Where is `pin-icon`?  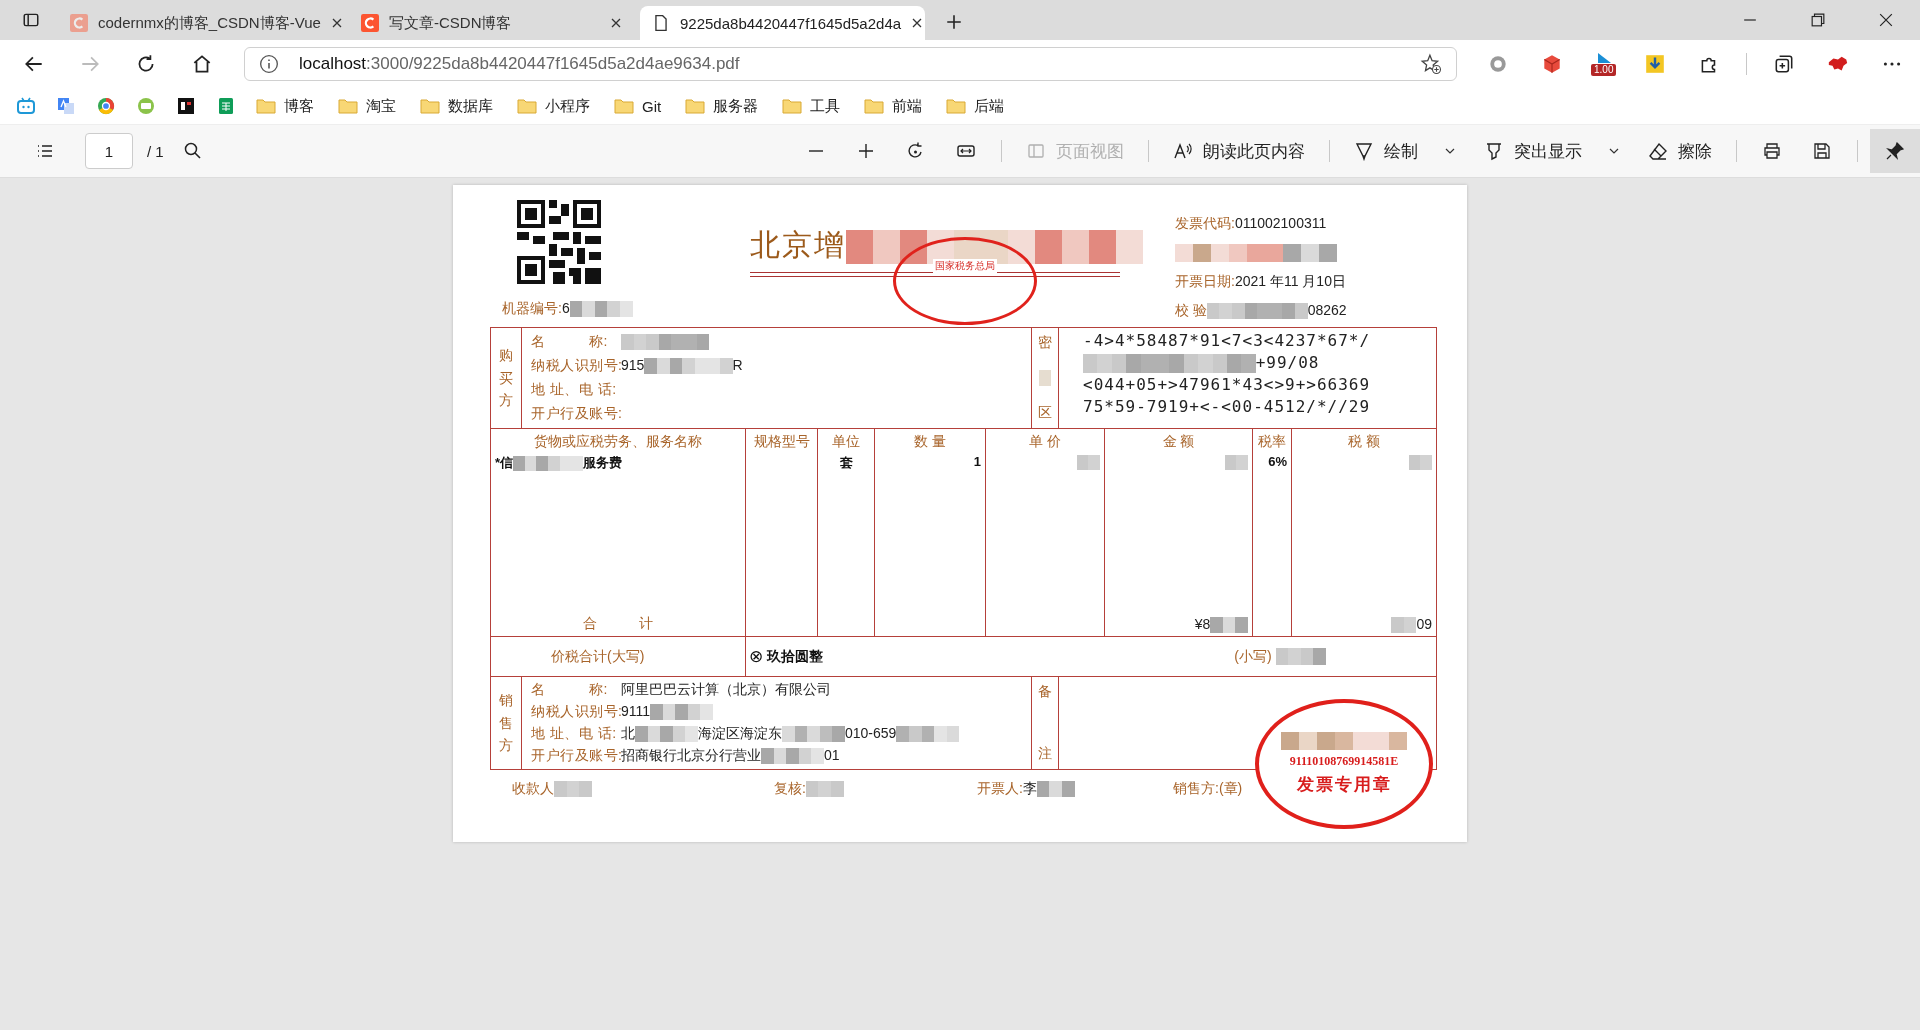 pin-icon is located at coordinates (1895, 151).